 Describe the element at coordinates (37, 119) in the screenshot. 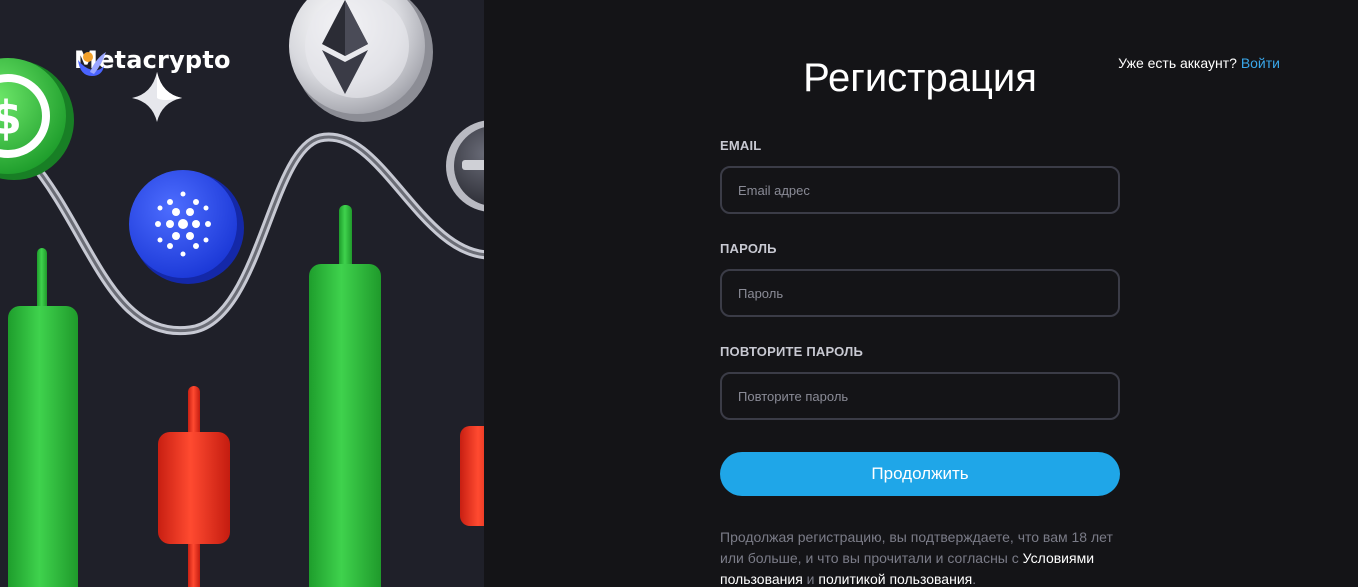

I see `usdc-coin-icon: $` at that location.